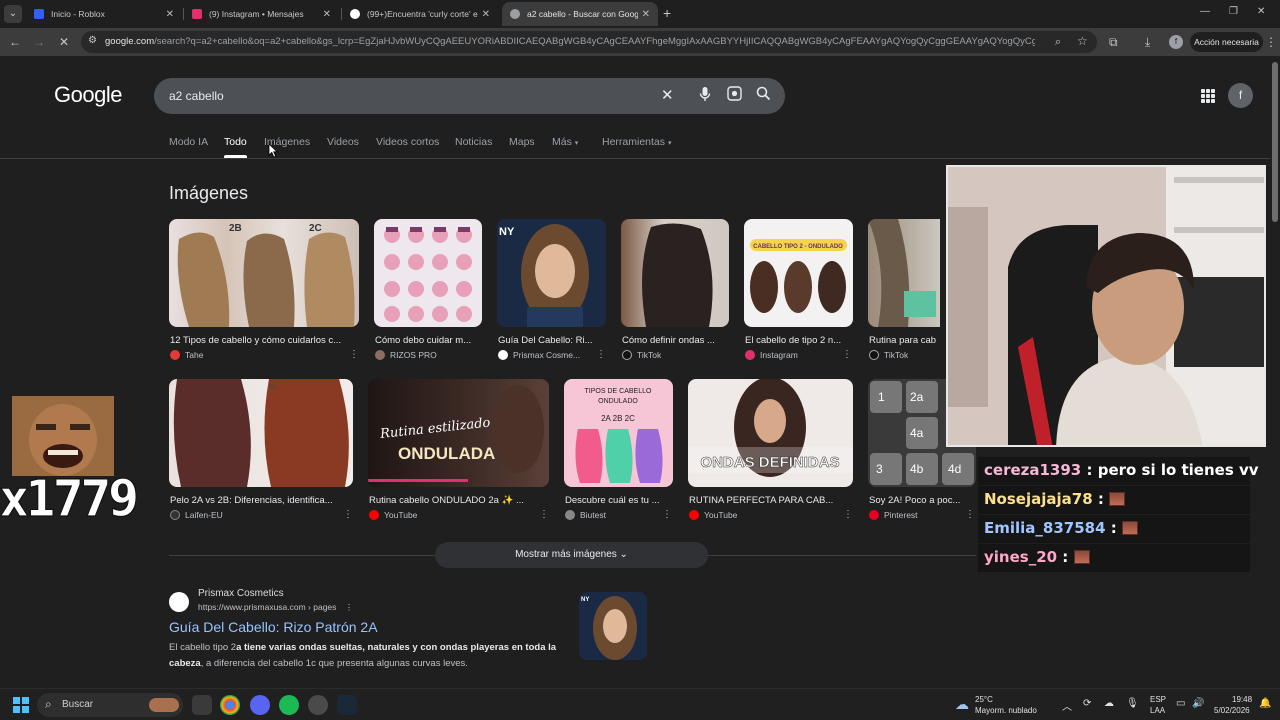 The image size is (1280, 720). What do you see at coordinates (88, 95) in the screenshot?
I see `google-logo: Google` at bounding box center [88, 95].